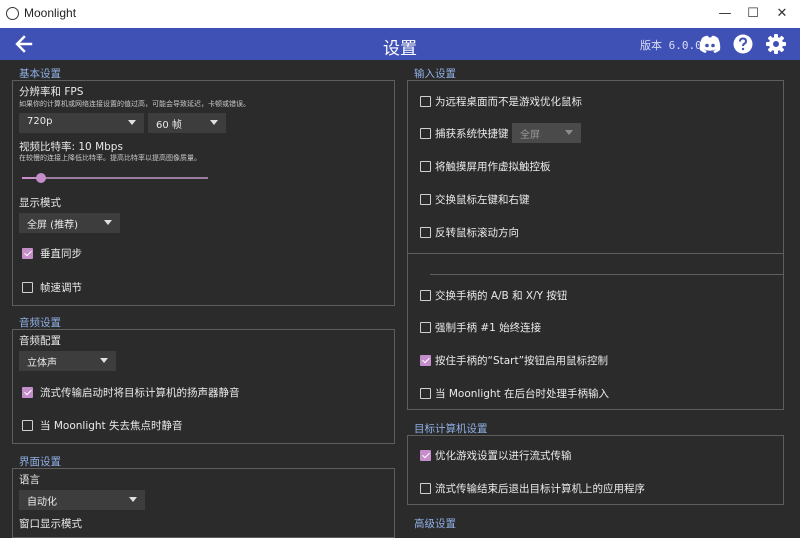 This screenshot has width=800, height=538. What do you see at coordinates (435, 524) in the screenshot?
I see `advanced-settings-title: 高级设置` at bounding box center [435, 524].